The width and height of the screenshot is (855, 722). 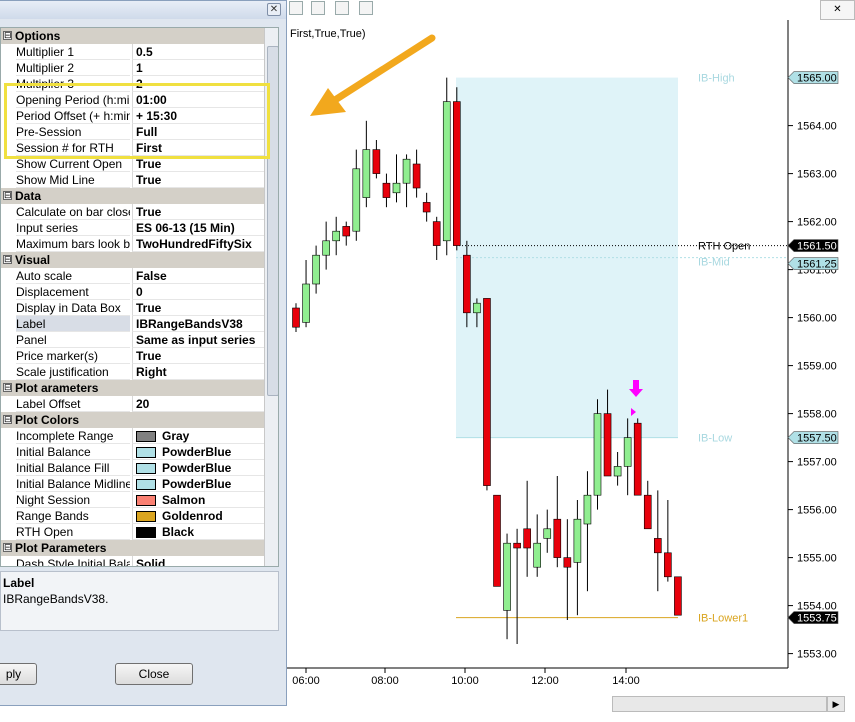 What do you see at coordinates (198, 244) in the screenshot?
I see `property-value: TwoHundredFiftySix` at bounding box center [198, 244].